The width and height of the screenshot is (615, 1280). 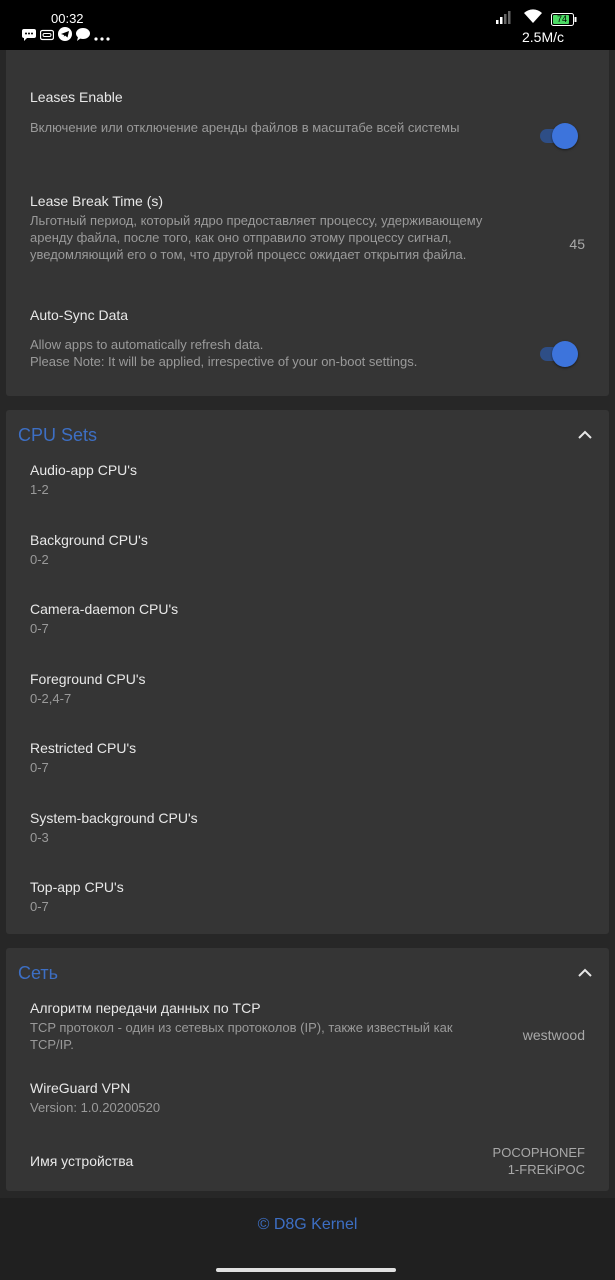 I want to click on status-time: 00:32, so click(x=67, y=18).